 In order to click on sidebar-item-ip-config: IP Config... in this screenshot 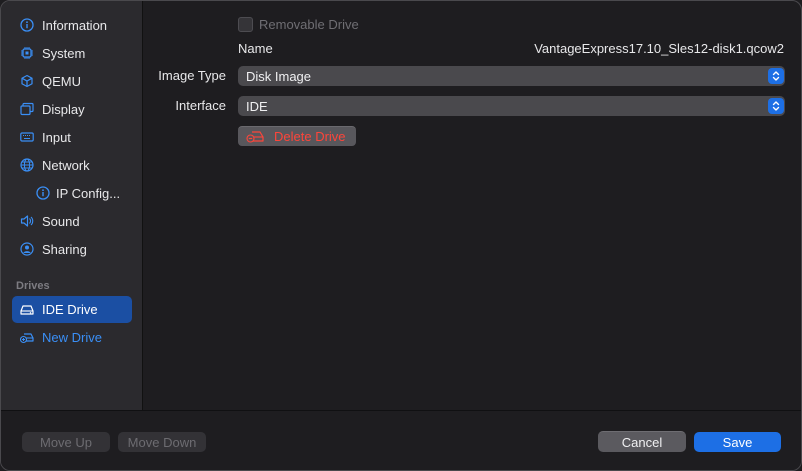, I will do `click(72, 193)`.